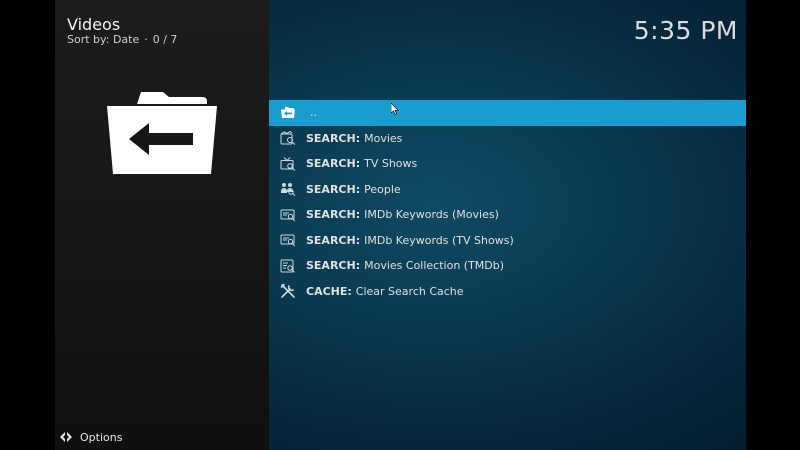 This screenshot has height=450, width=800. I want to click on folder-back-icon, so click(288, 113).